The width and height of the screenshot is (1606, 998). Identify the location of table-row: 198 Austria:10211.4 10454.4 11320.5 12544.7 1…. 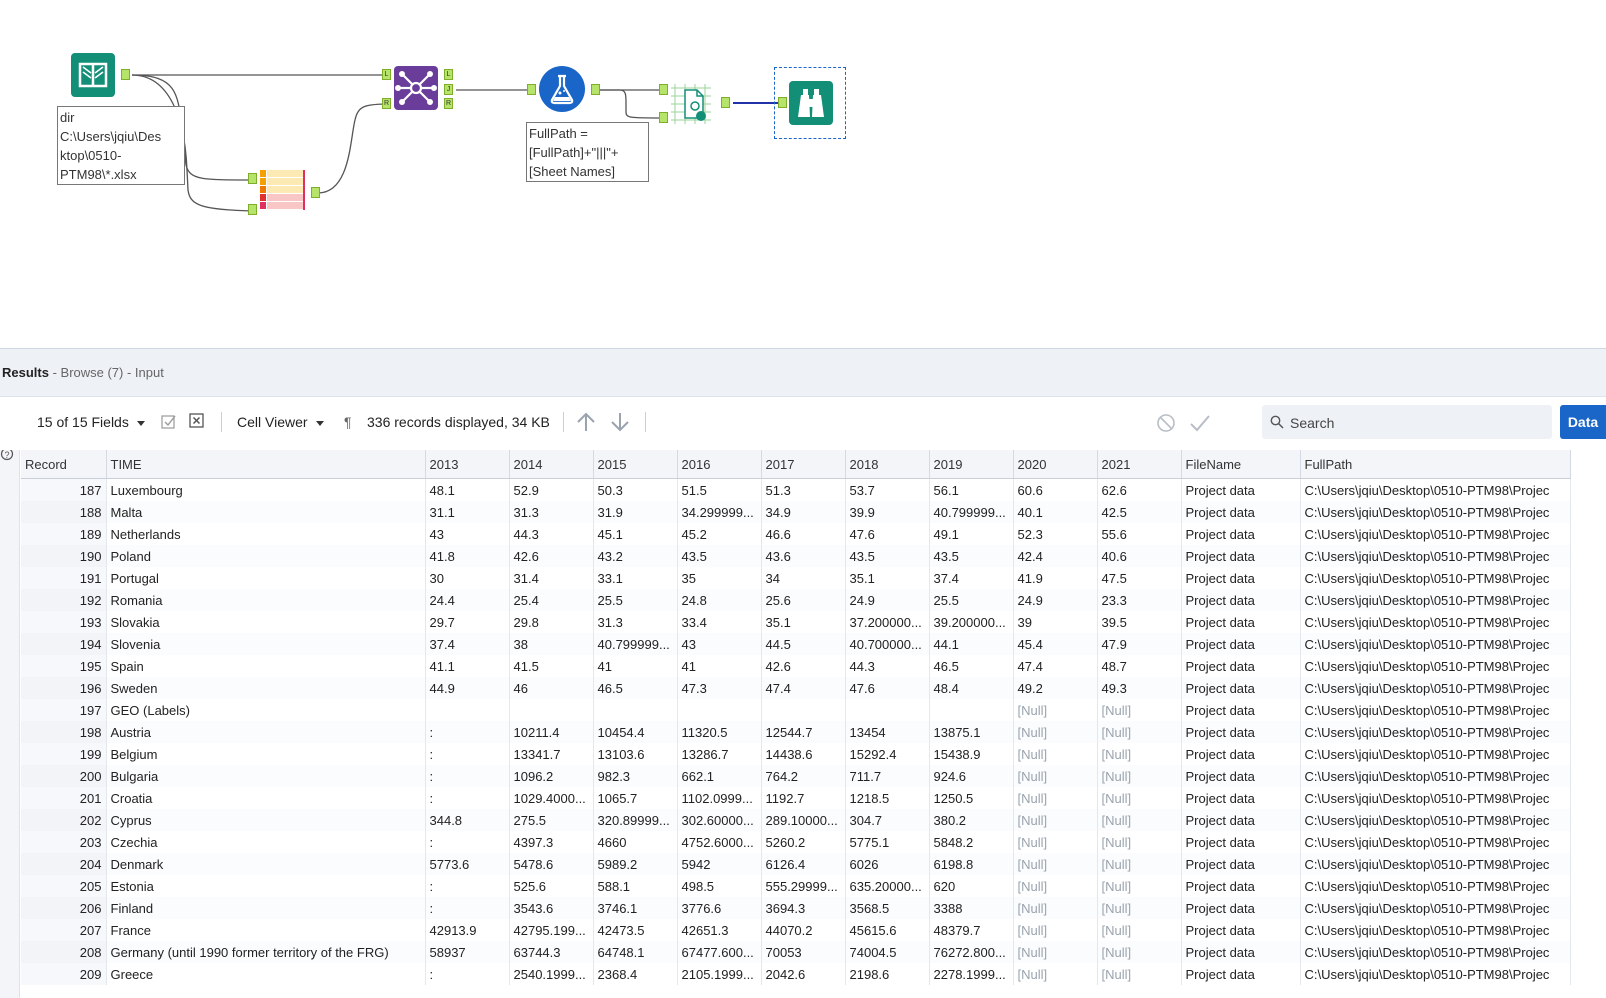
(796, 732).